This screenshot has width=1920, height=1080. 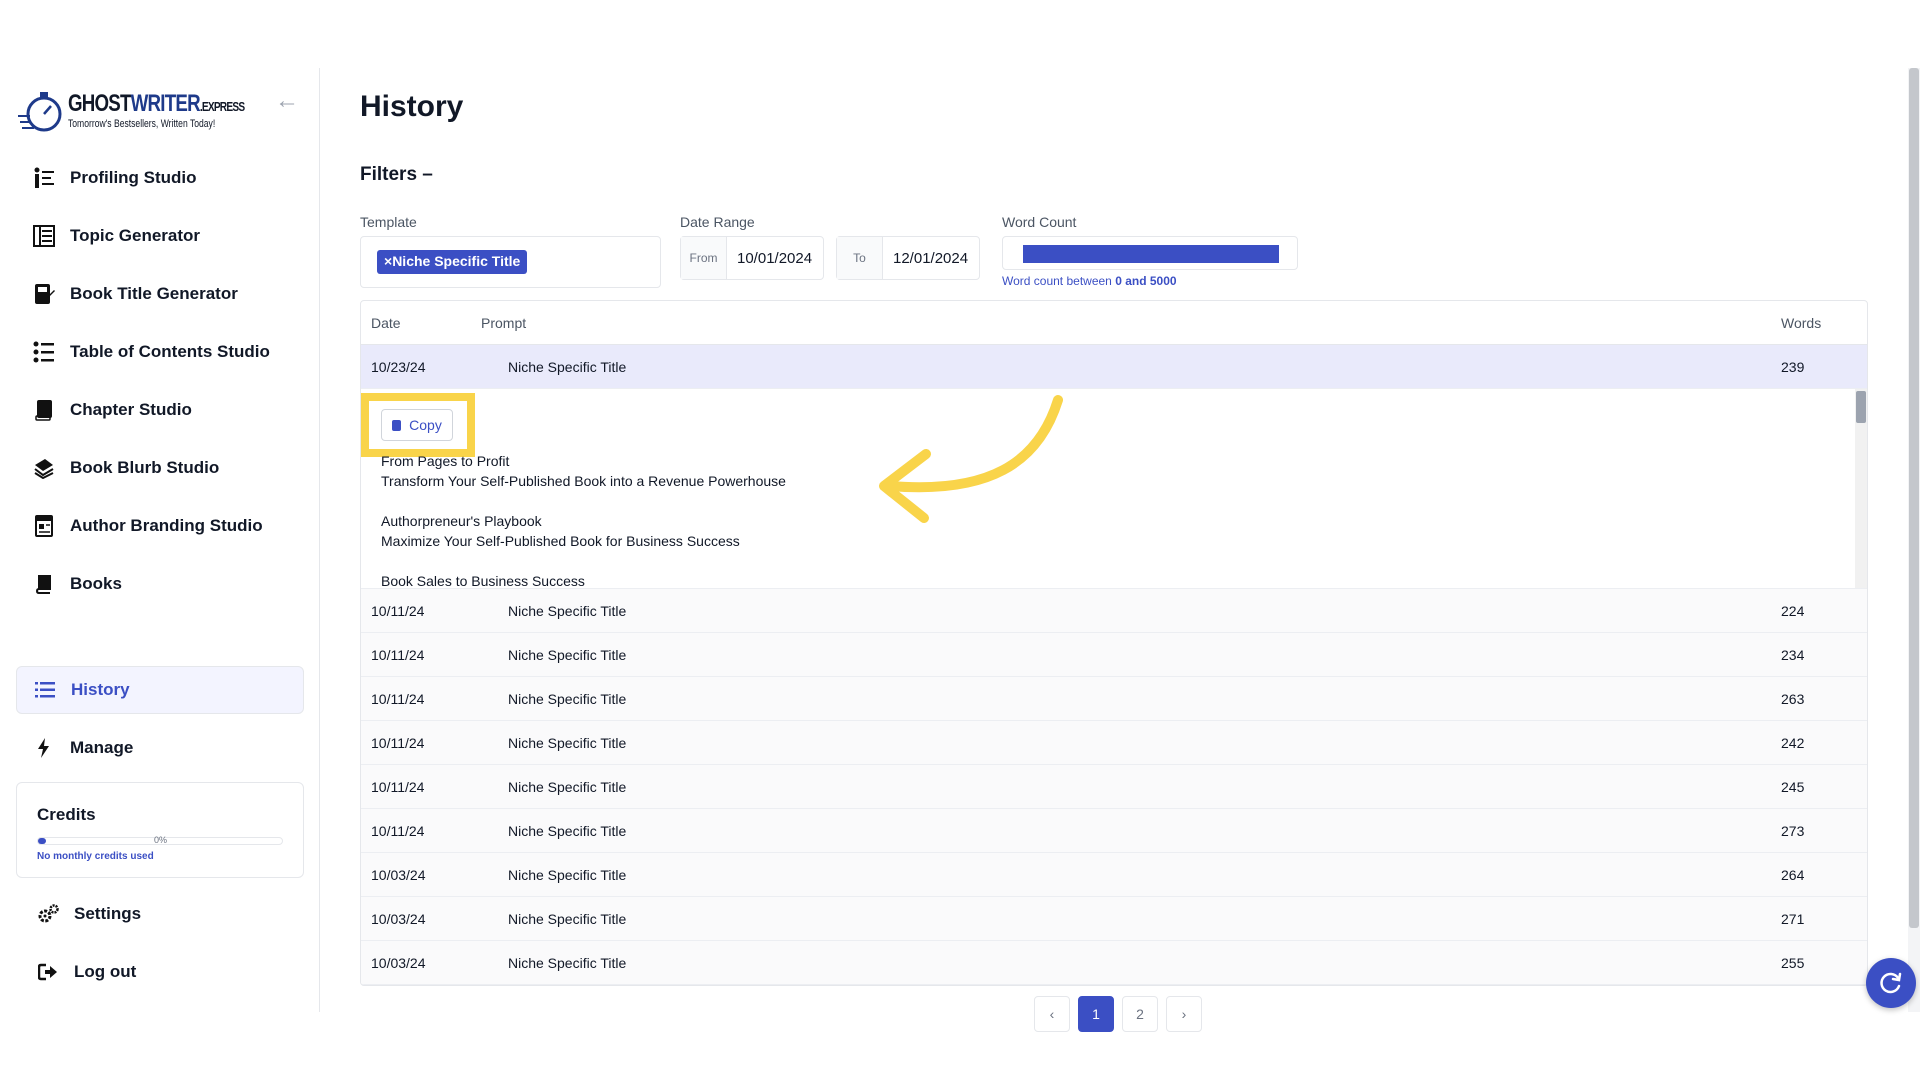 I want to click on sidebar-item-chapter-studio: Chapter Studio, so click(x=160, y=410).